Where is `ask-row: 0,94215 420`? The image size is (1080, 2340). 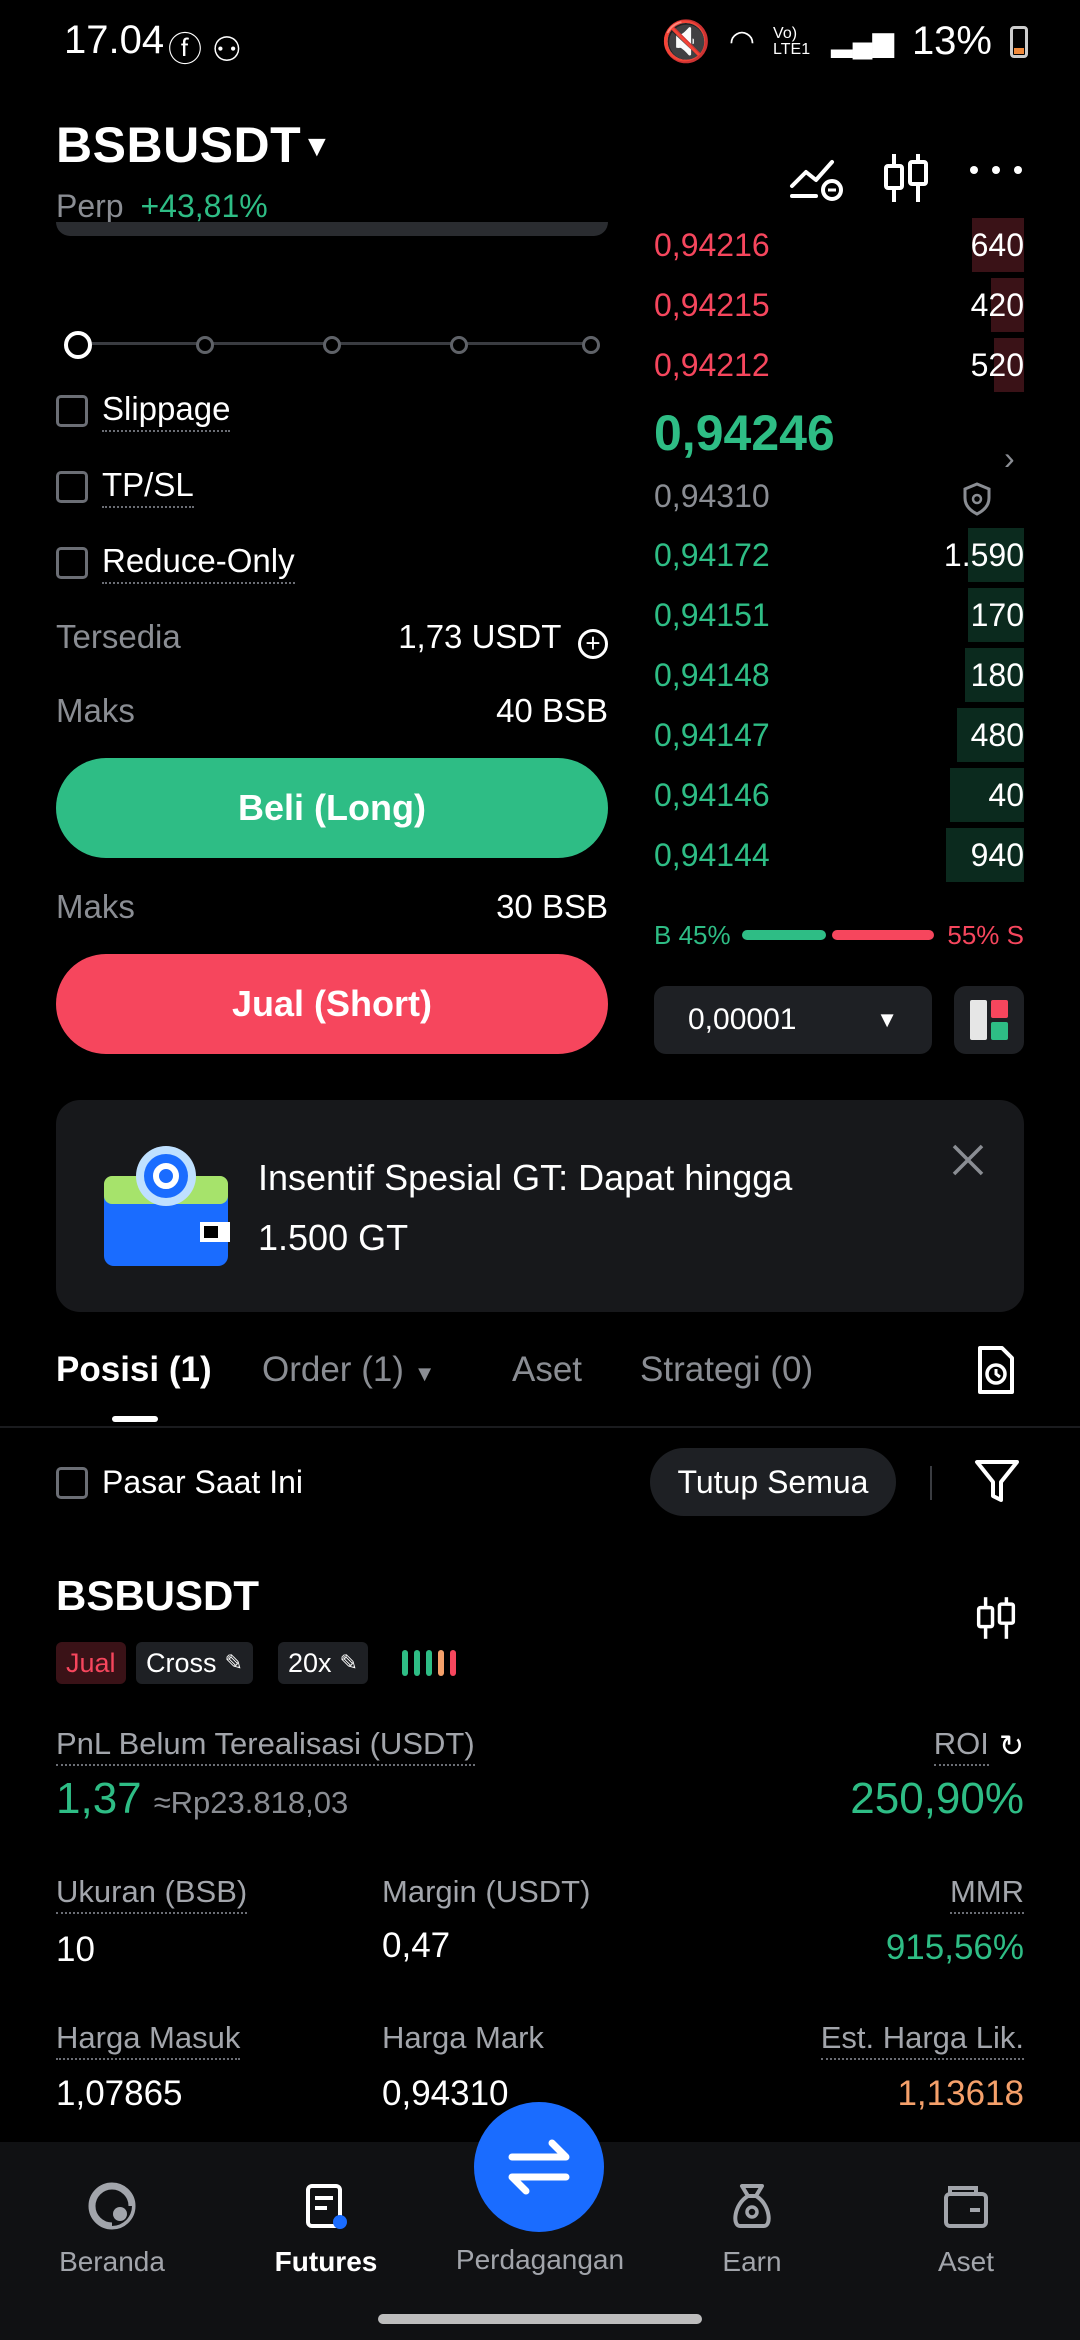
ask-row: 0,94215 420 is located at coordinates (839, 305).